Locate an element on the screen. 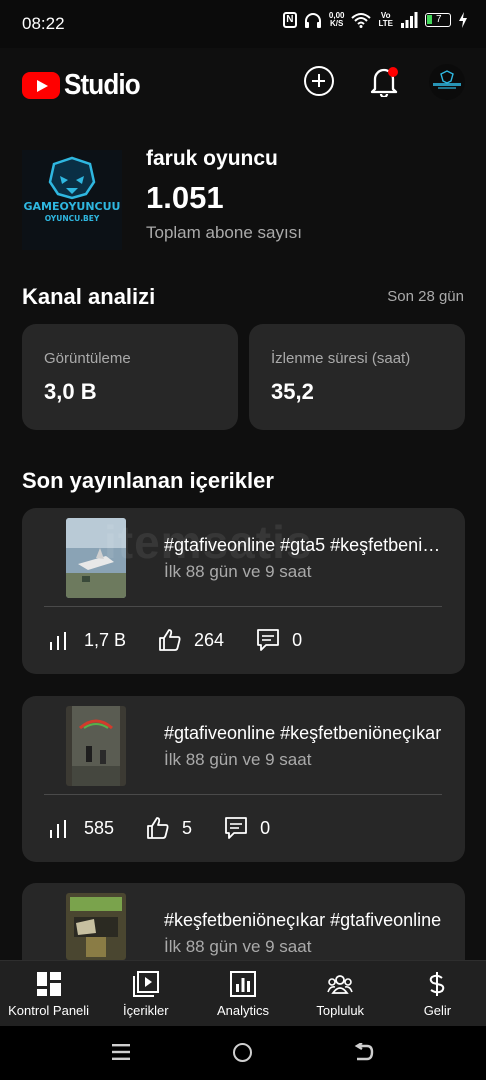  home-icon is located at coordinates (242, 1052).